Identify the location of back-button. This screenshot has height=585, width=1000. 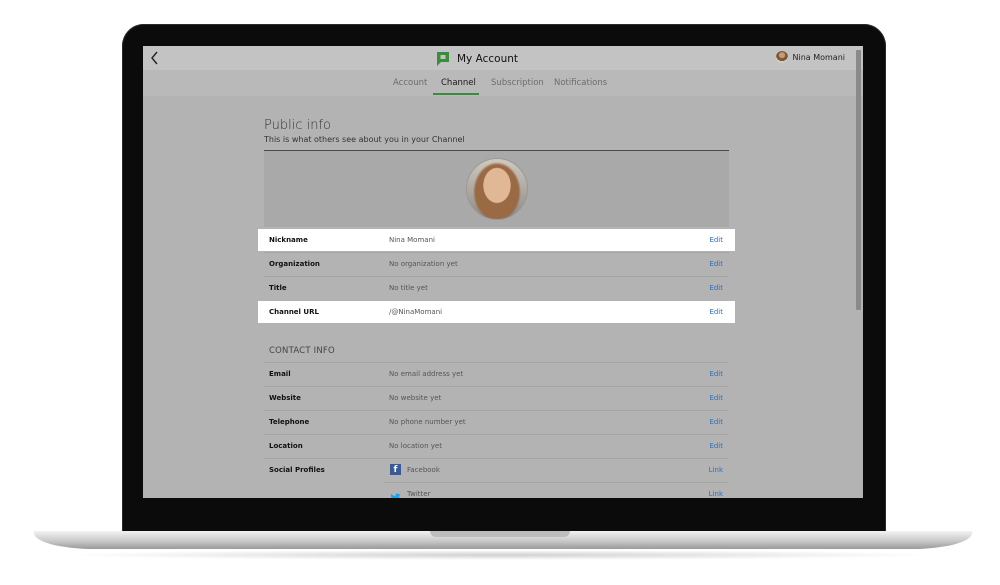
(155, 58).